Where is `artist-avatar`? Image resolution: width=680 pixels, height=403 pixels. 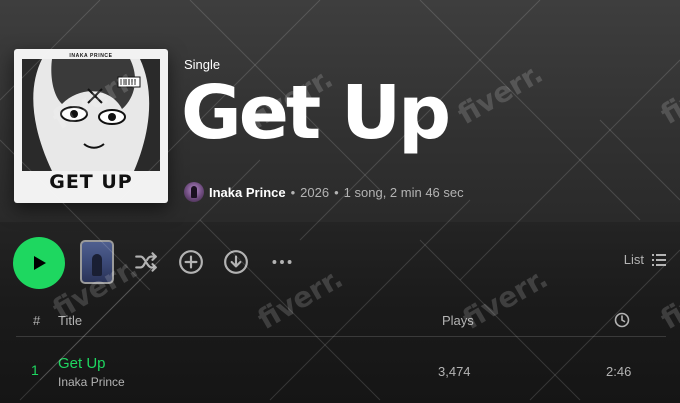
artist-avatar is located at coordinates (194, 192).